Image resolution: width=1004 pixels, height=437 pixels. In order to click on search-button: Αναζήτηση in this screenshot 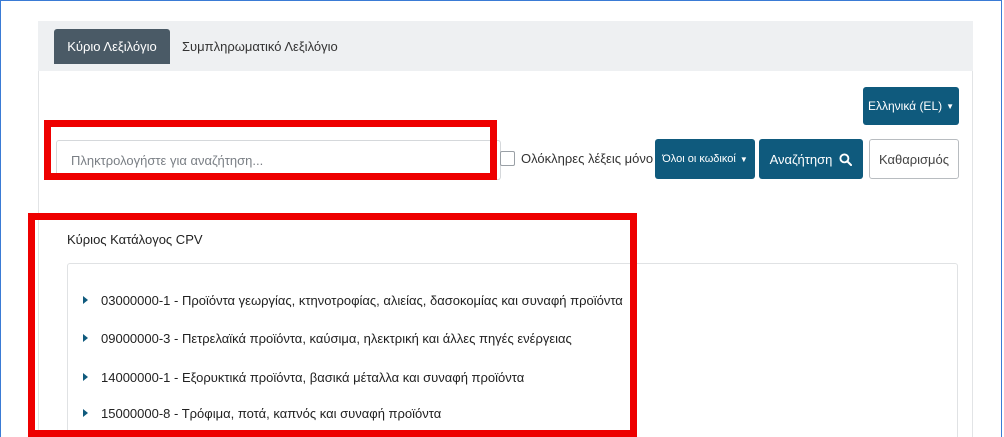, I will do `click(811, 159)`.